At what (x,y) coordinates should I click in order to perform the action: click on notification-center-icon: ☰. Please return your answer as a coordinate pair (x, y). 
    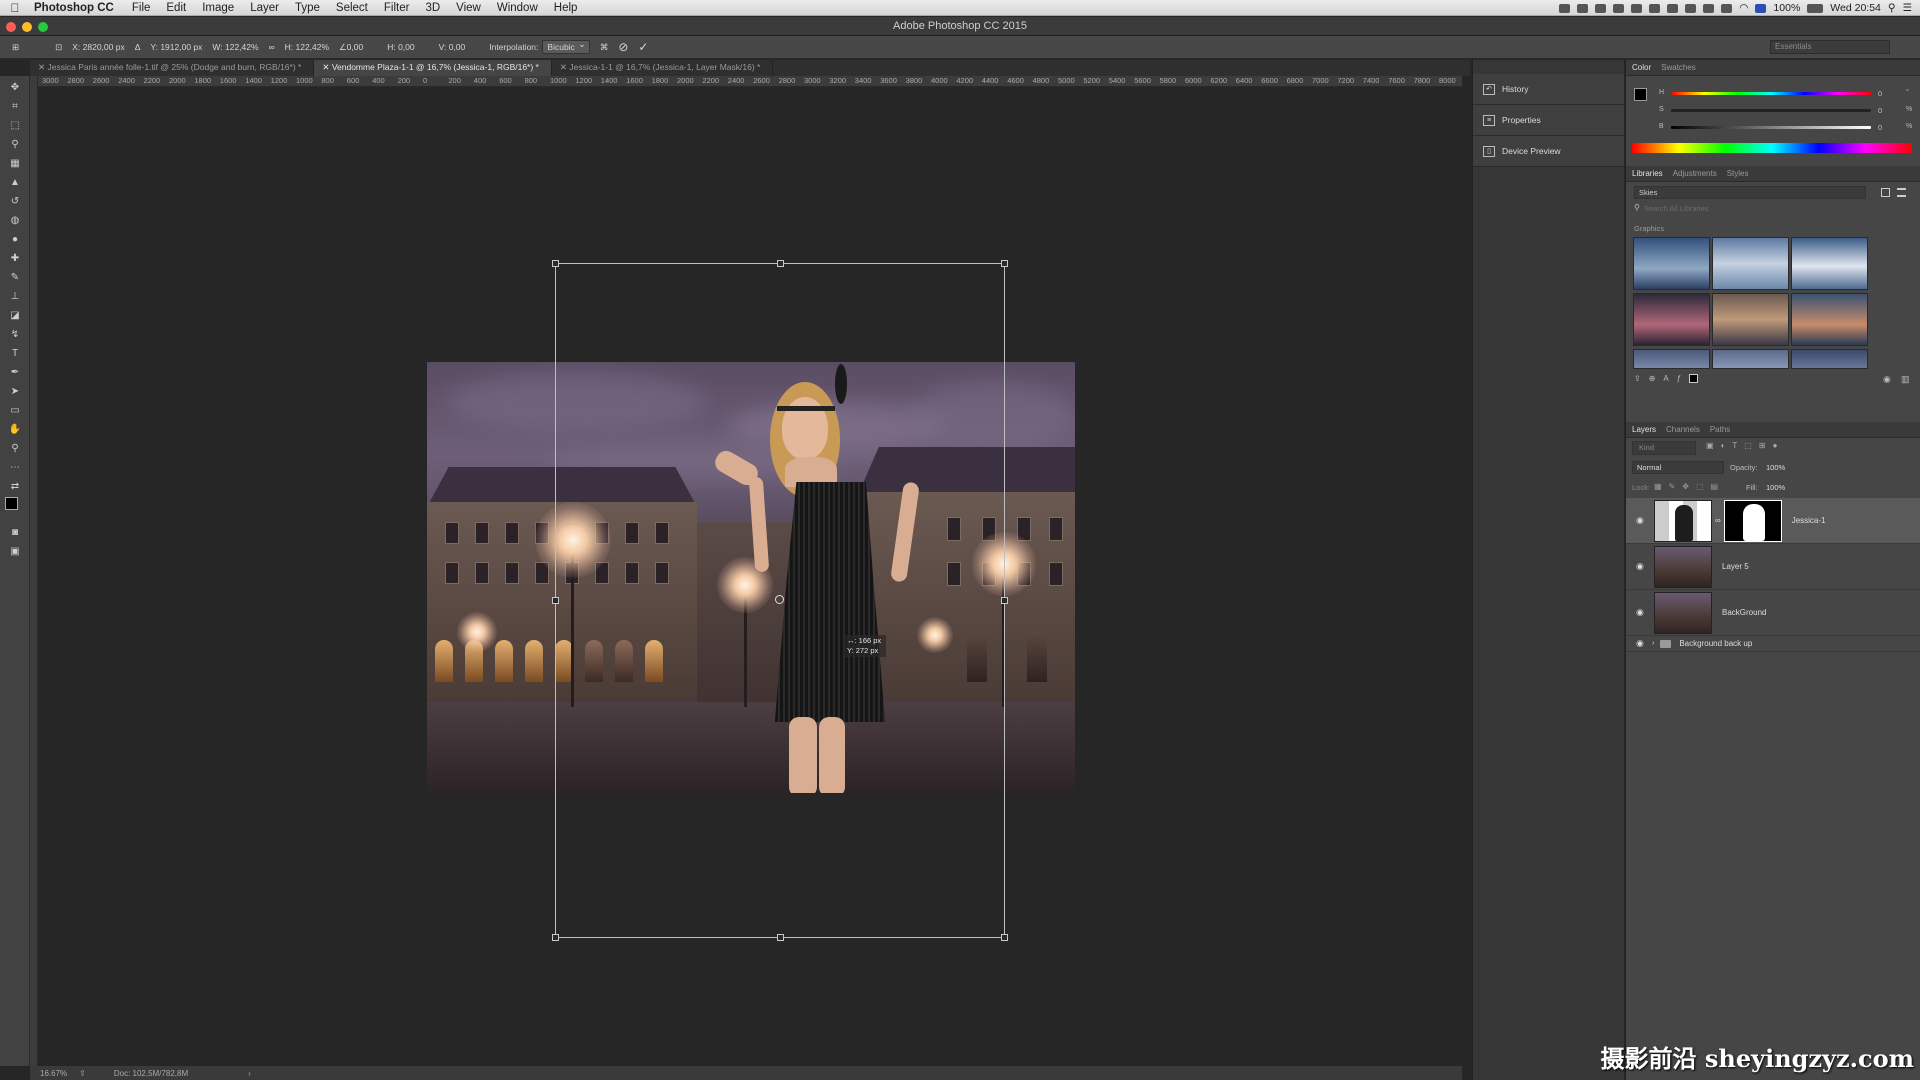
    Looking at the image, I should click on (1907, 8).